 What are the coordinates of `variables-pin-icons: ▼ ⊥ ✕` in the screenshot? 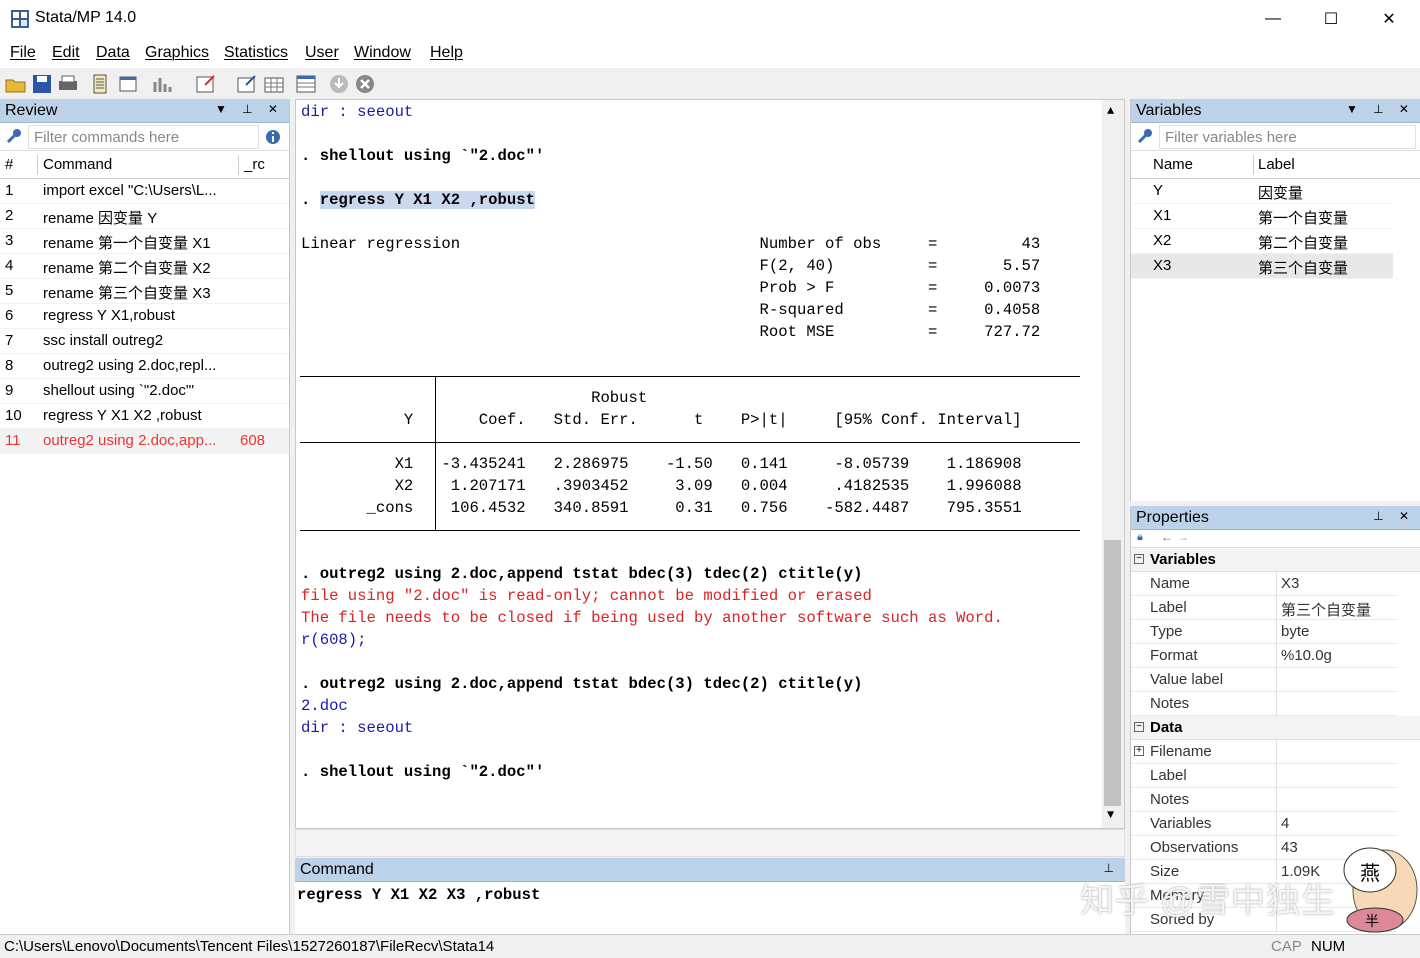 It's located at (1380, 109).